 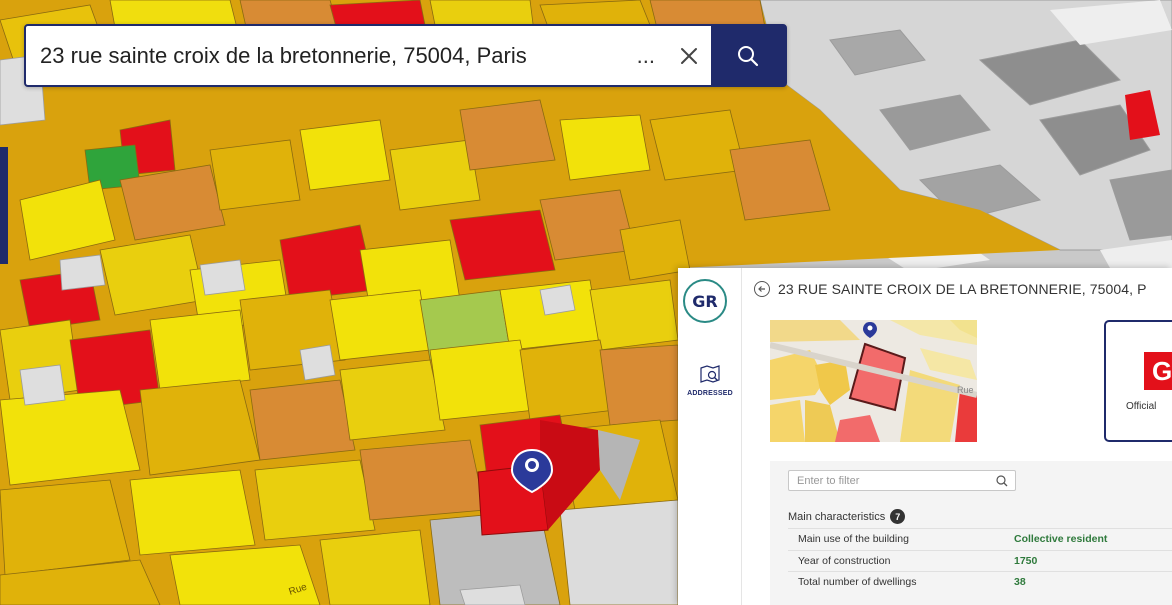 What do you see at coordinates (710, 436) in the screenshot?
I see `panel-rail: GR ADDRESSED` at bounding box center [710, 436].